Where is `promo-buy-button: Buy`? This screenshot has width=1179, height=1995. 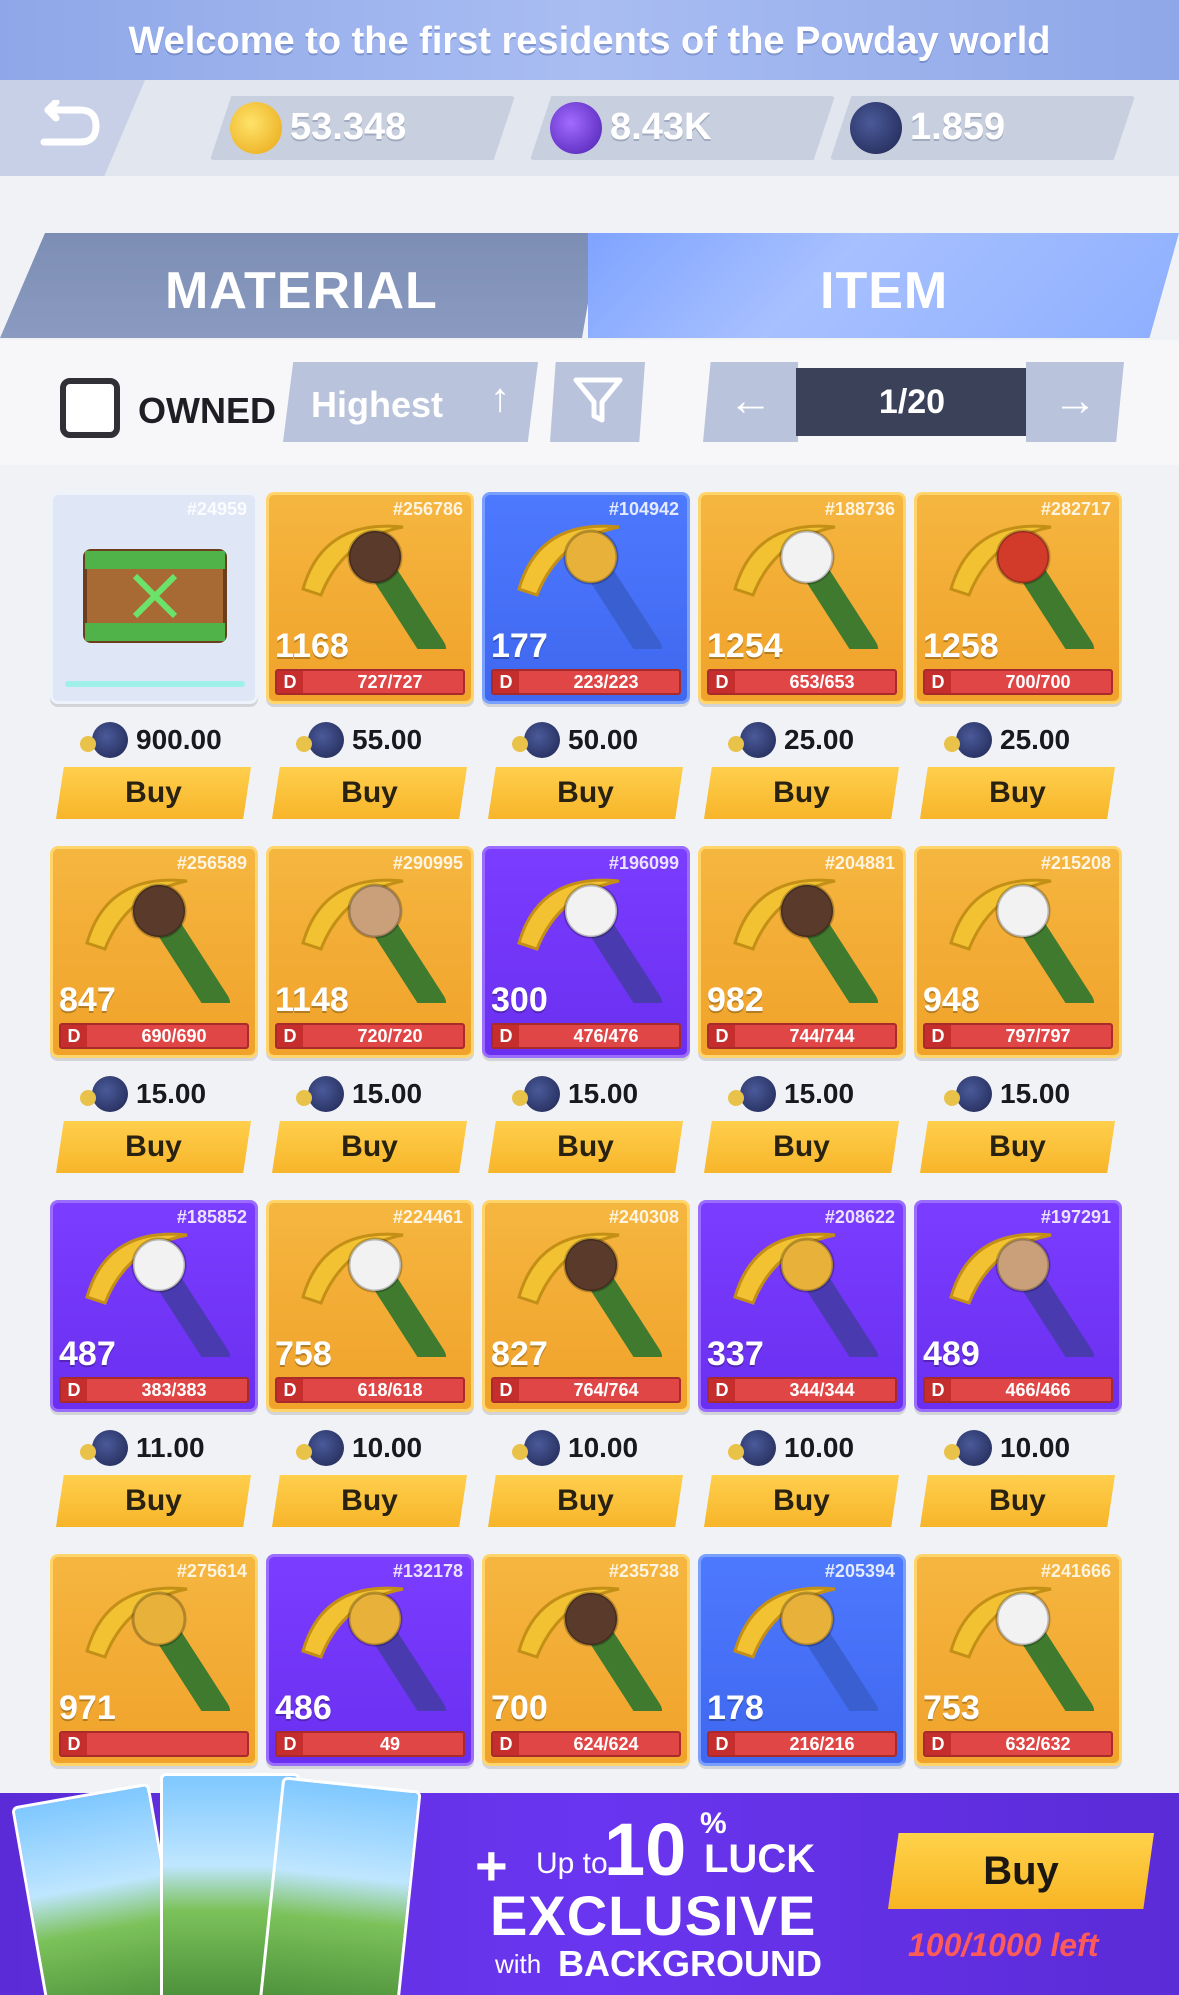
promo-buy-button: Buy is located at coordinates (1021, 1871).